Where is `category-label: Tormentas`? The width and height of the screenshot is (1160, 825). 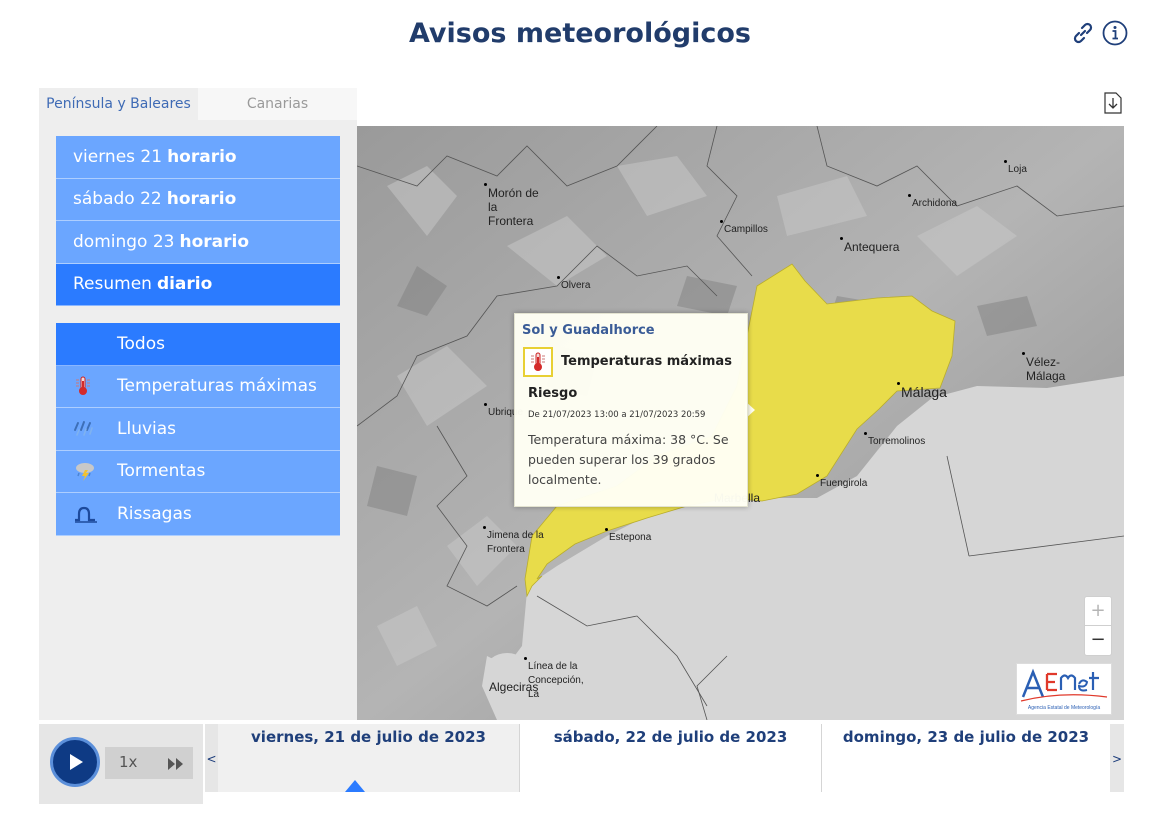 category-label: Tormentas is located at coordinates (161, 471).